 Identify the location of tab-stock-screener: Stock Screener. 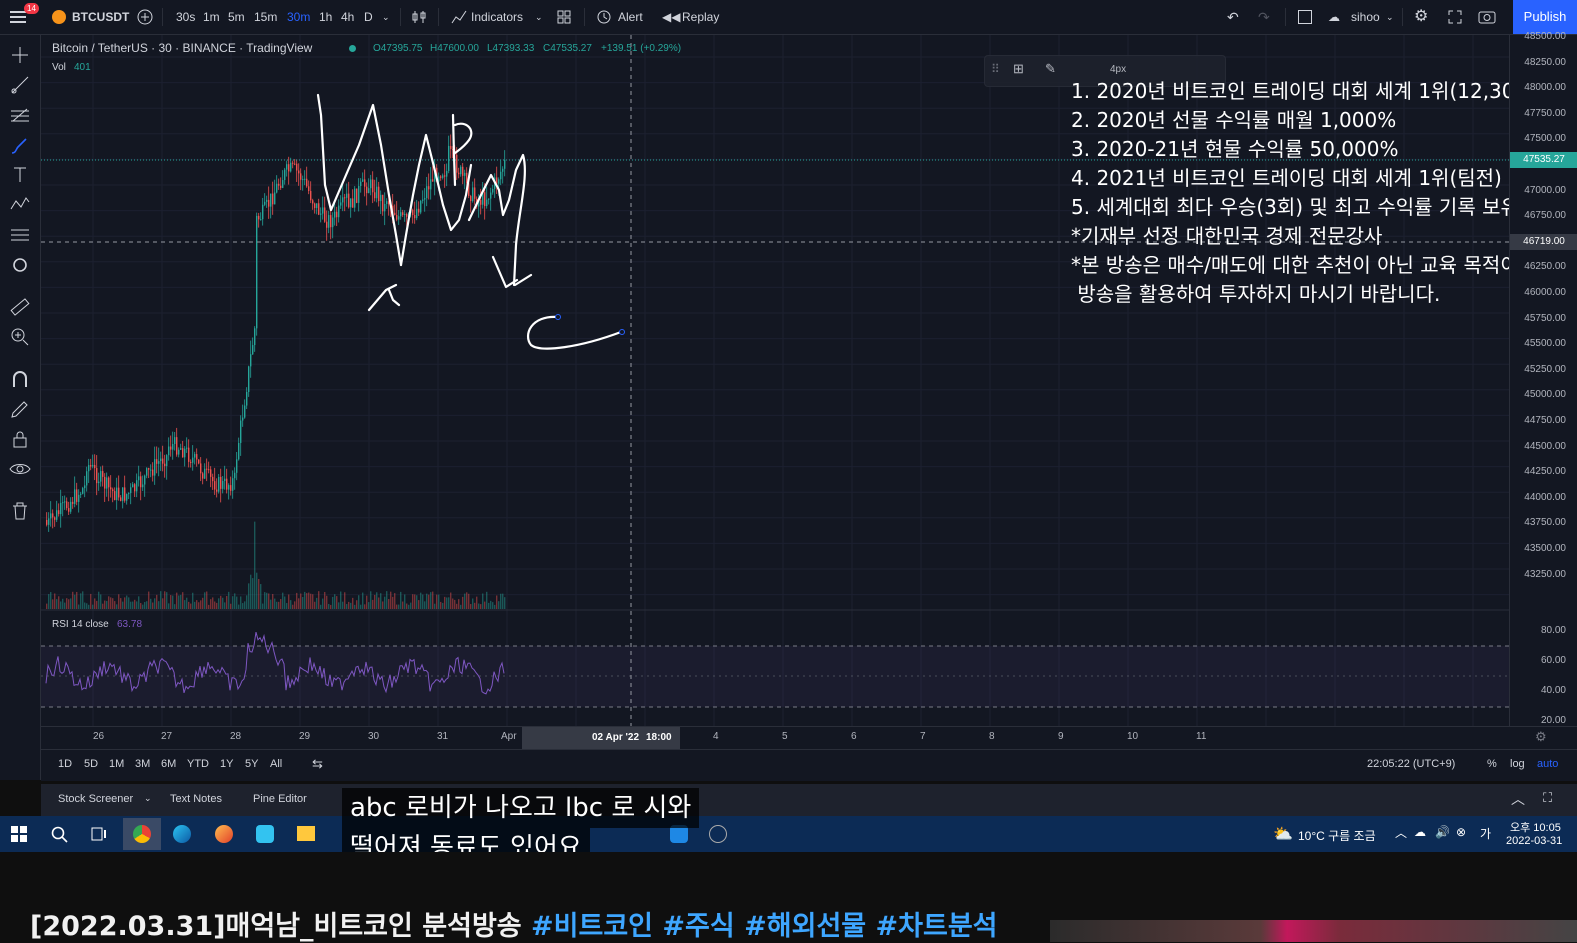
(95, 799).